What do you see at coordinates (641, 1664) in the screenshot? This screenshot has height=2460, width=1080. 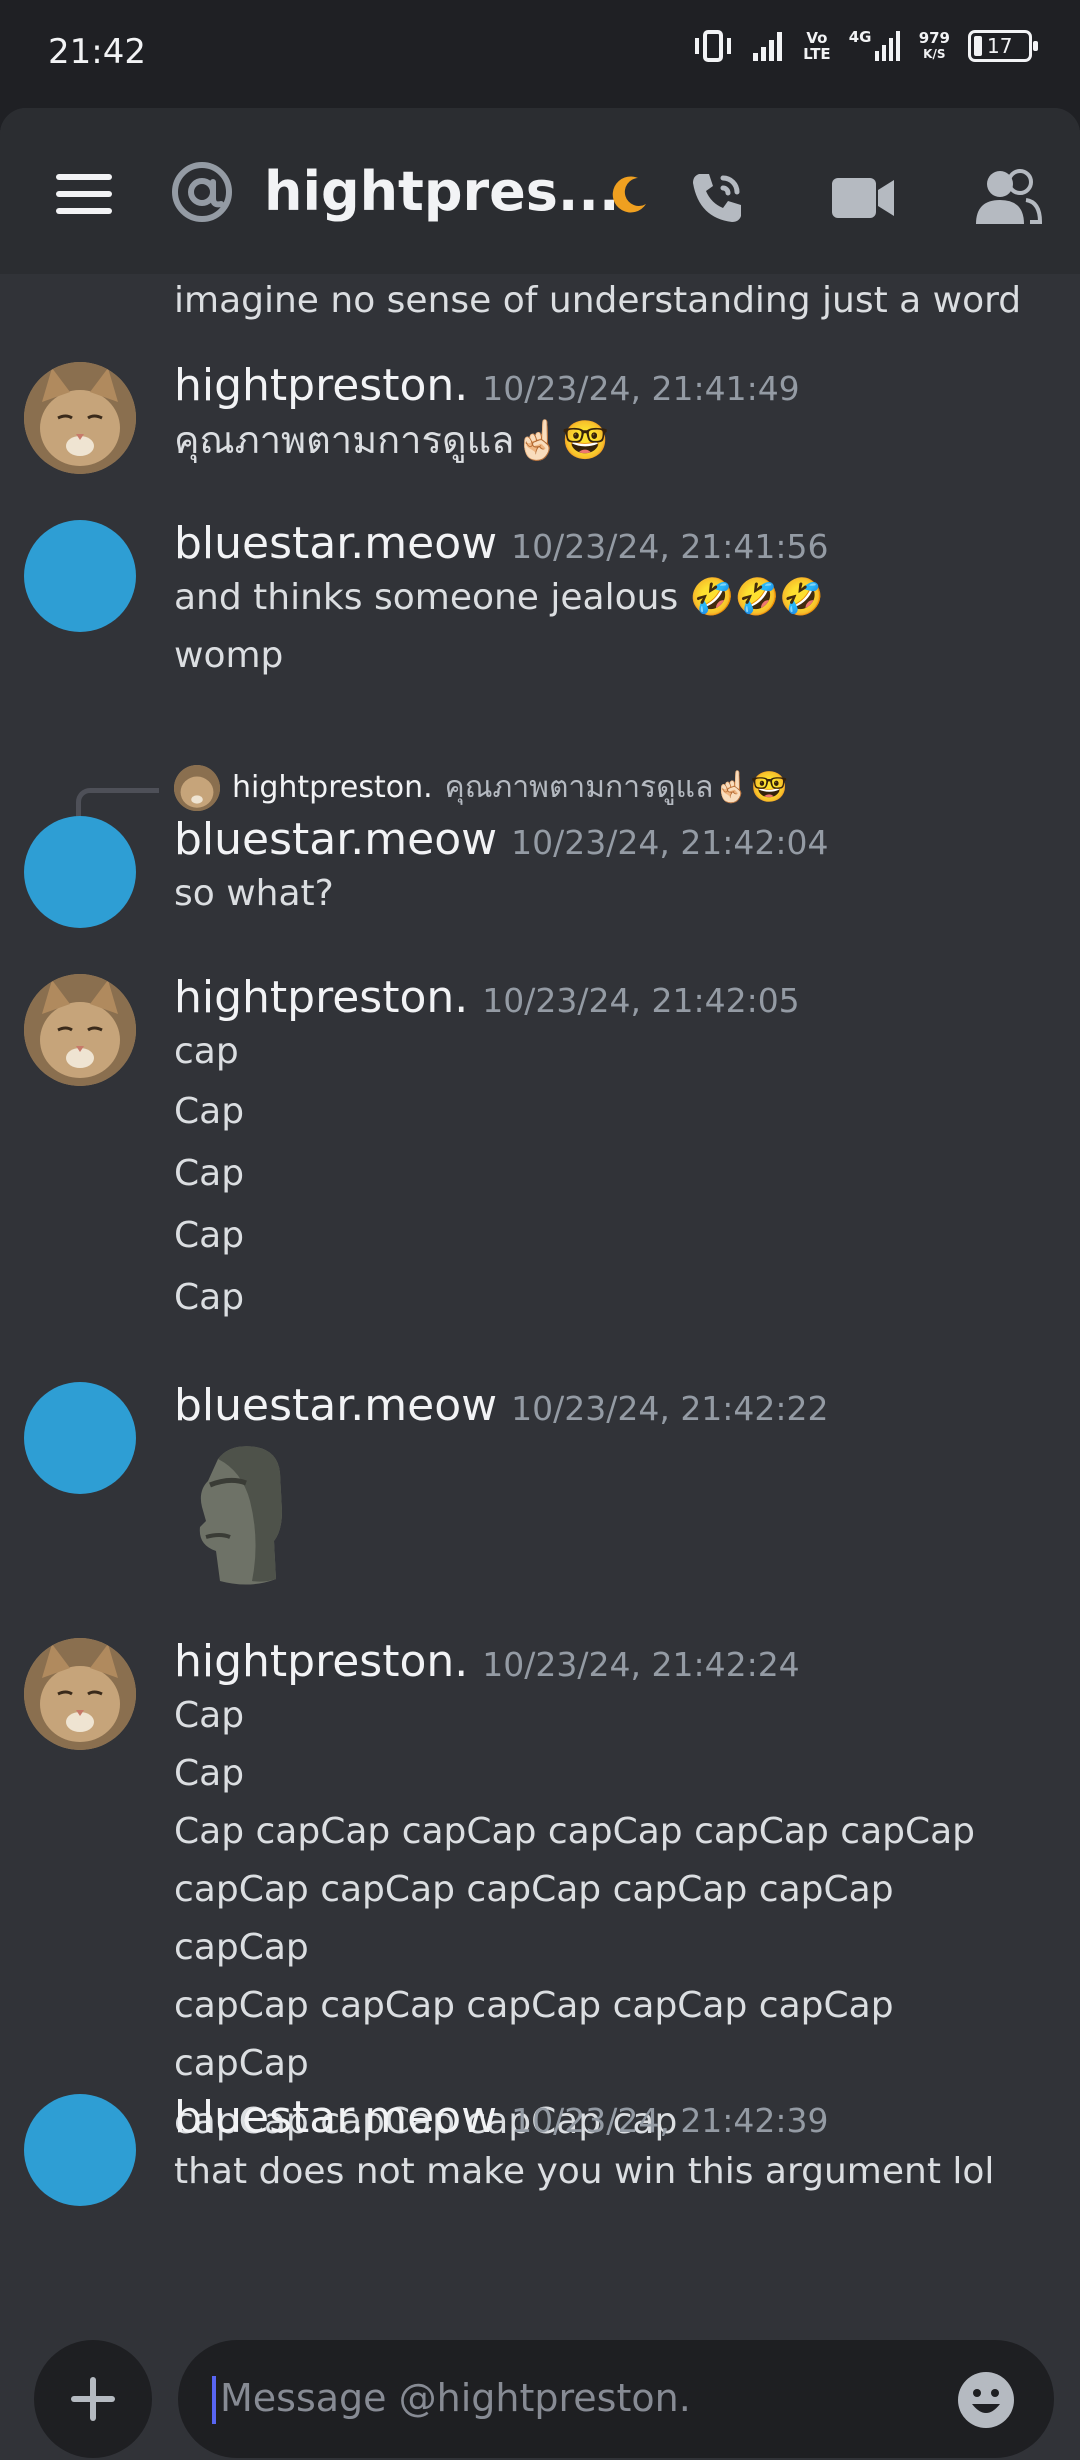 I see `timestamp: 10/23/24, 21:42:24` at bounding box center [641, 1664].